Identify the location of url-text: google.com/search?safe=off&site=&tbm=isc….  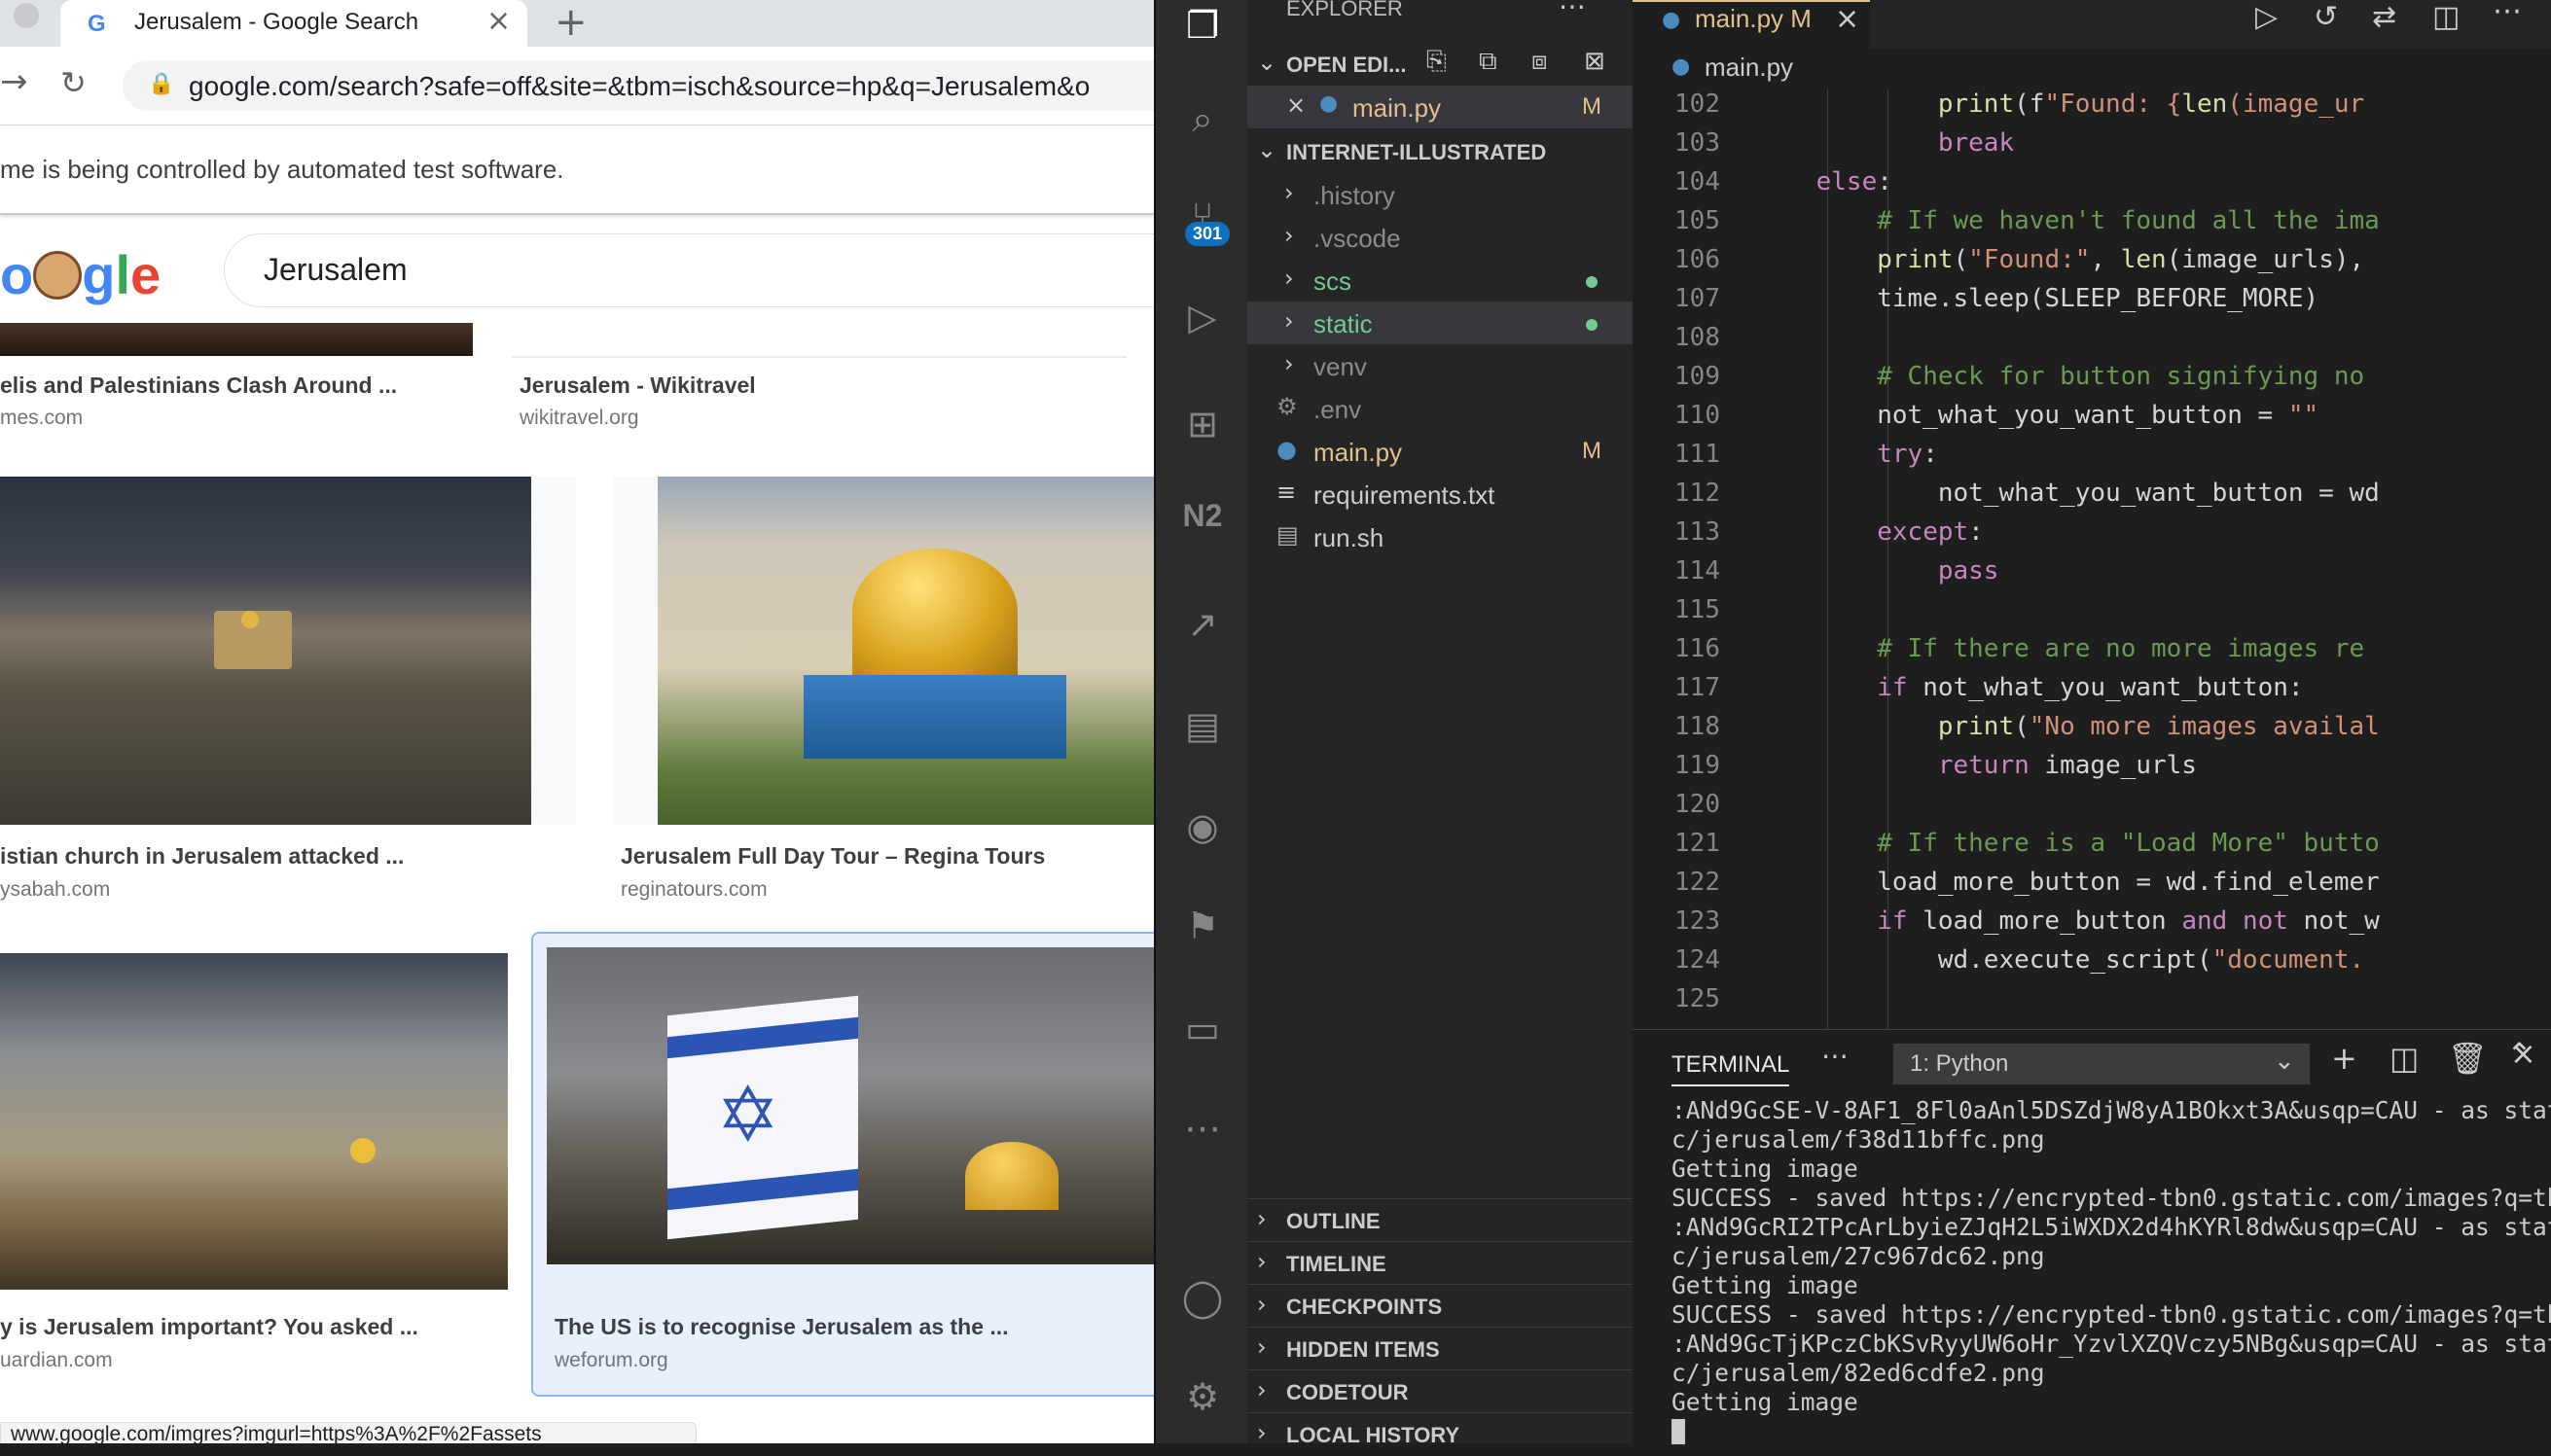
(640, 86).